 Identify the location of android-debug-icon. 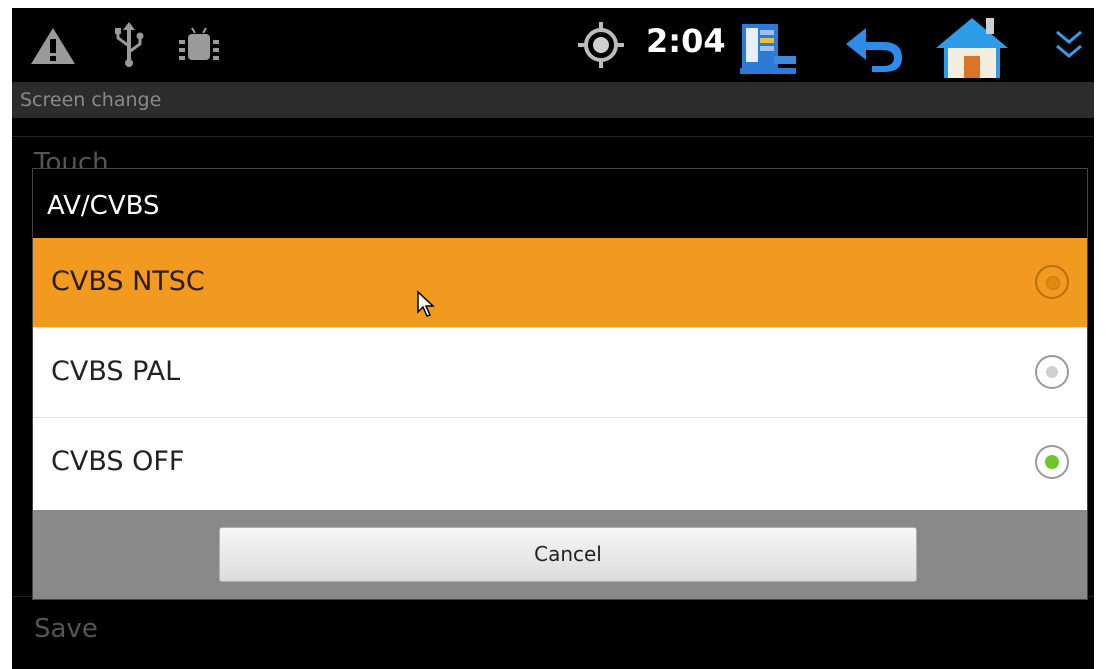
(199, 43).